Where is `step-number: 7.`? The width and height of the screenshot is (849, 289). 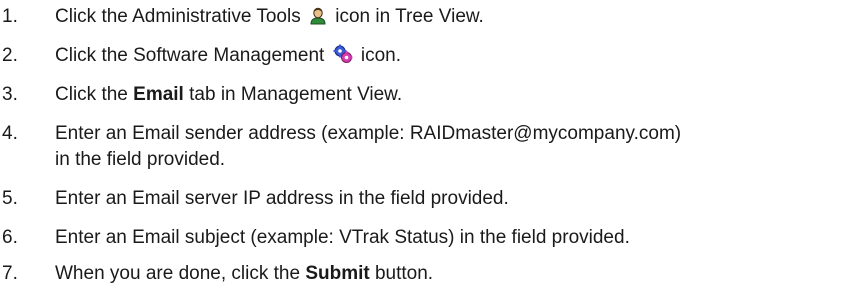 step-number: 7. is located at coordinates (10, 273).